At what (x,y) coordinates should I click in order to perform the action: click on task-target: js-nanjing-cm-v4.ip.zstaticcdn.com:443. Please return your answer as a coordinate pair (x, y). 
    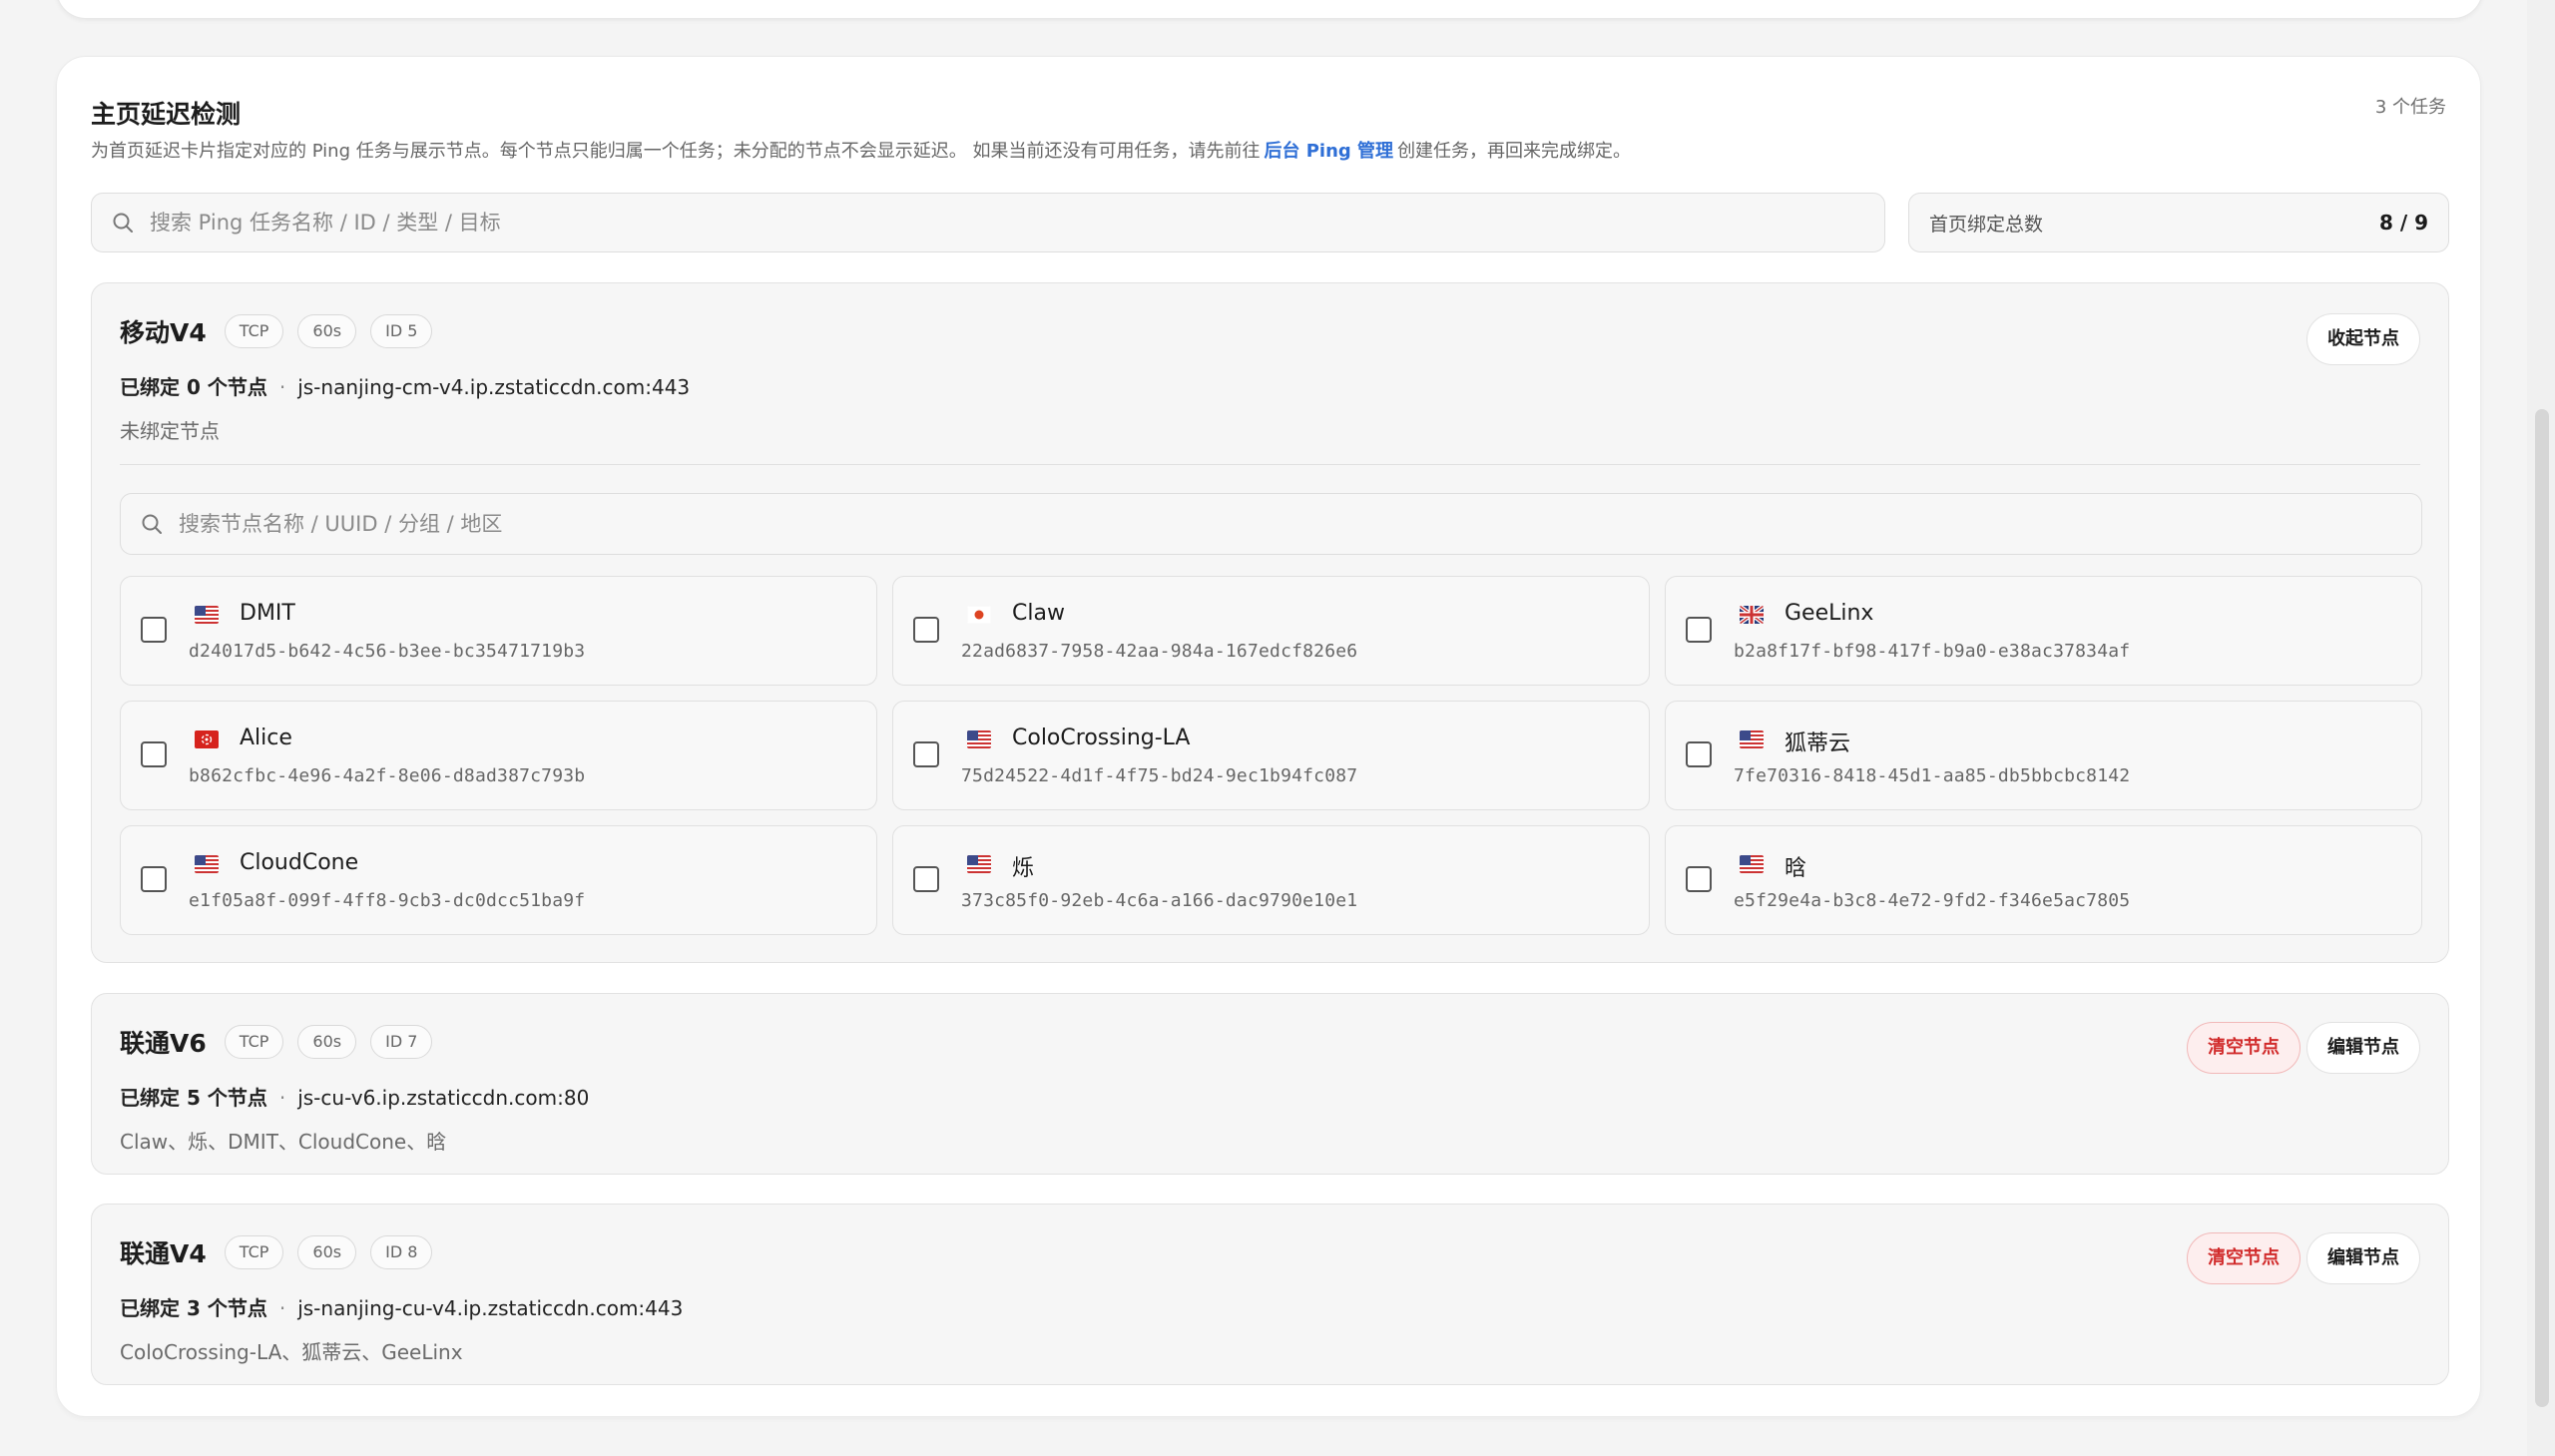
    Looking at the image, I should click on (494, 387).